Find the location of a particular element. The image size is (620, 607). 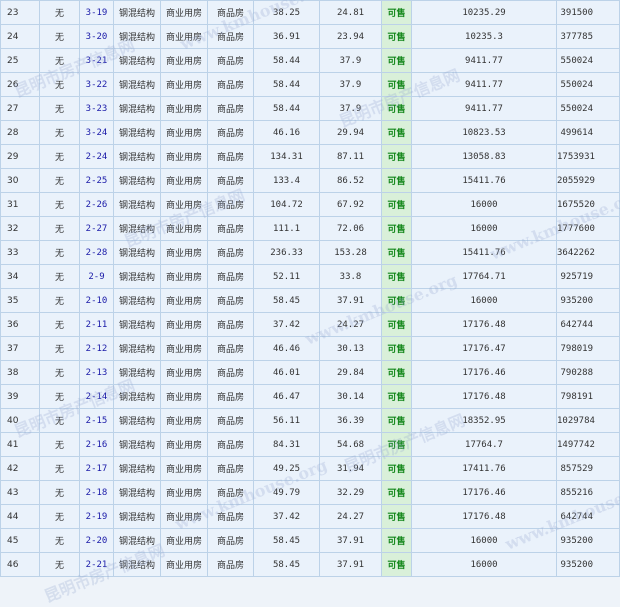

inner-area-cell: 30.13 is located at coordinates (350, 348).